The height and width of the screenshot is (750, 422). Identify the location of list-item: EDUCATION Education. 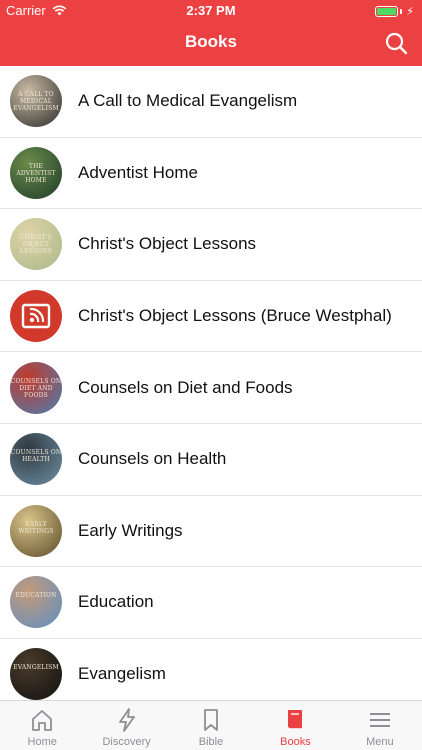
(211, 603).